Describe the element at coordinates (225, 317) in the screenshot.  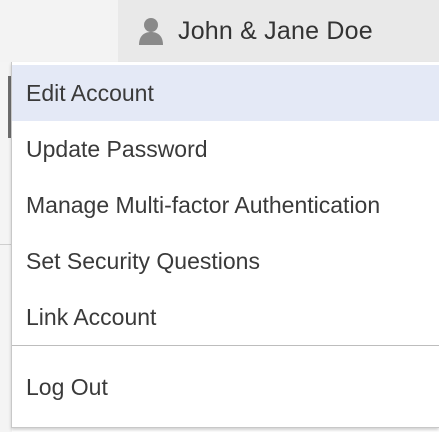
I see `menu-item-link-account: Link Account` at that location.